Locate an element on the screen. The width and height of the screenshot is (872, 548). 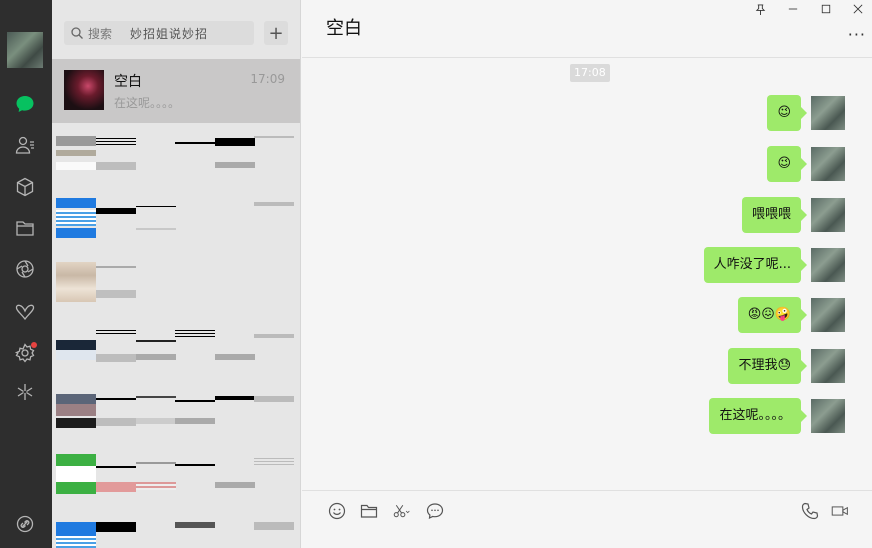
nav-rail is located at coordinates (26, 274).